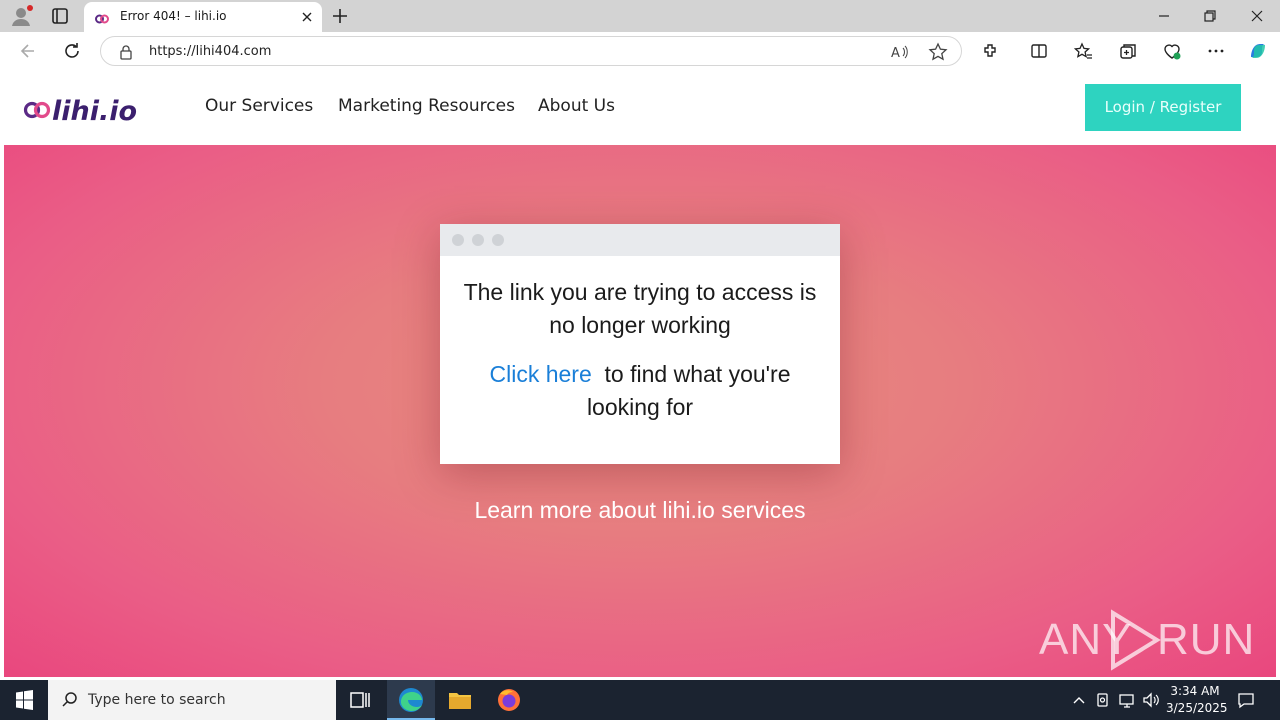  Describe the element at coordinates (340, 16) in the screenshot. I see `new-tab-icon` at that location.